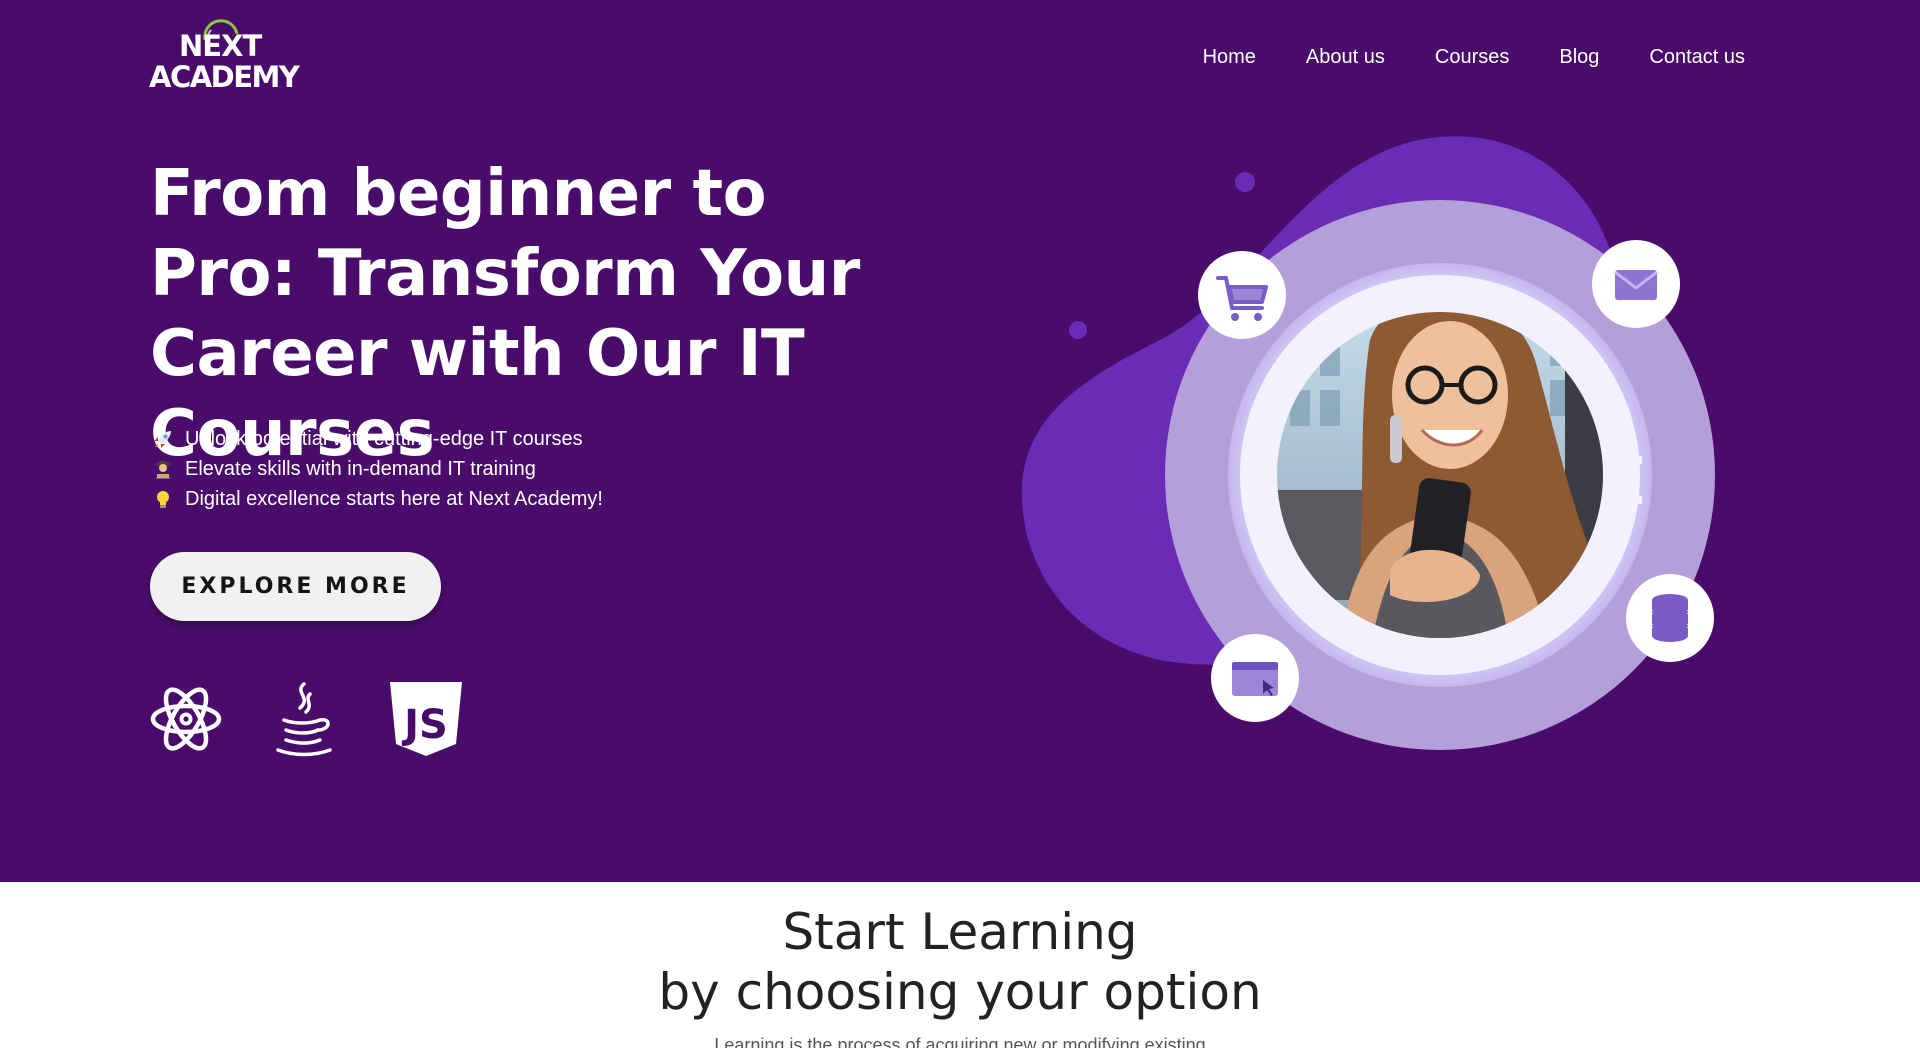  I want to click on explore-more-button: EXPLORE MORE, so click(295, 586).